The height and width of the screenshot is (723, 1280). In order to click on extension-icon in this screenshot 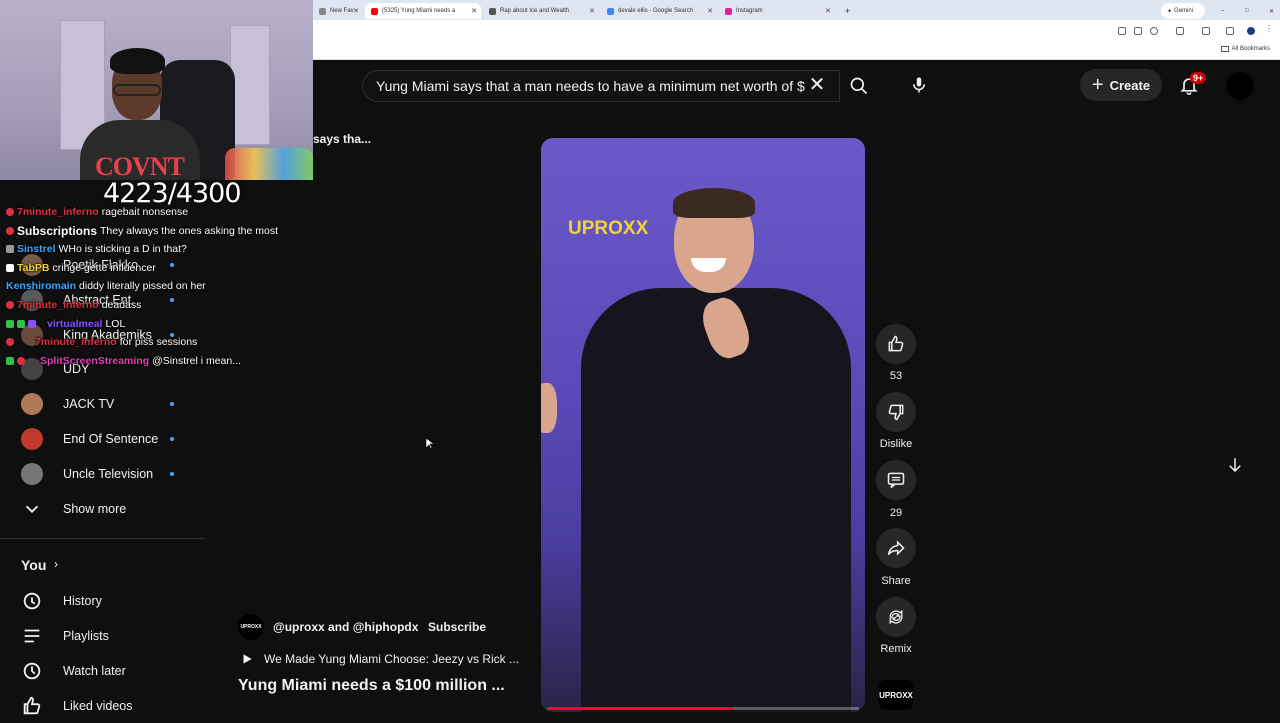, I will do `click(1180, 31)`.